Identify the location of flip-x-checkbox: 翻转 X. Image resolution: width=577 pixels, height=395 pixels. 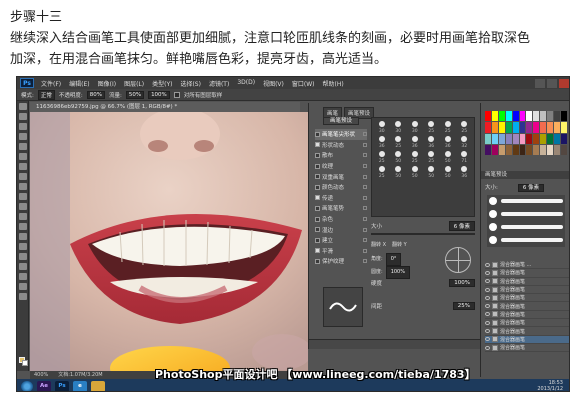
(378, 244).